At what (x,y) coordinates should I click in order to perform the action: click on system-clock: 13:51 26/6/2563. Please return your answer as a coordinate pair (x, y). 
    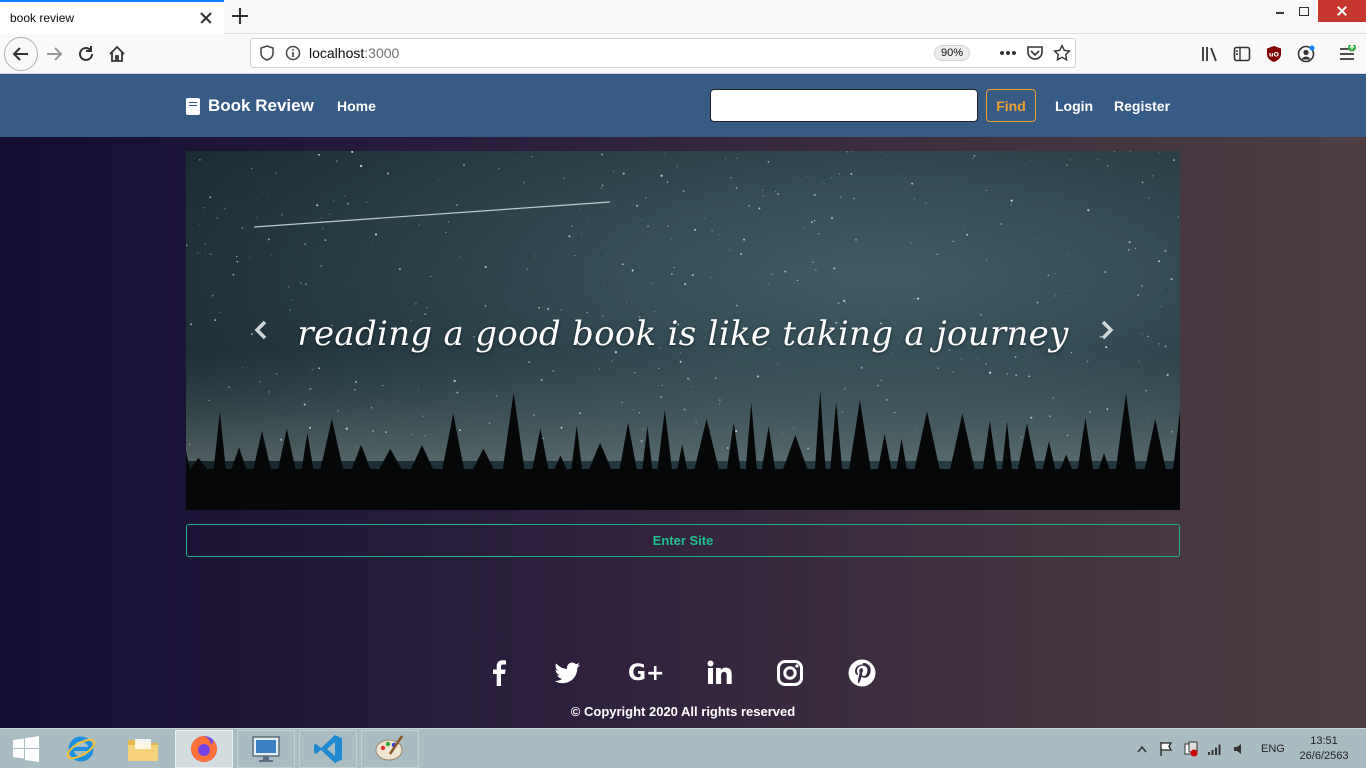
    Looking at the image, I should click on (1324, 749).